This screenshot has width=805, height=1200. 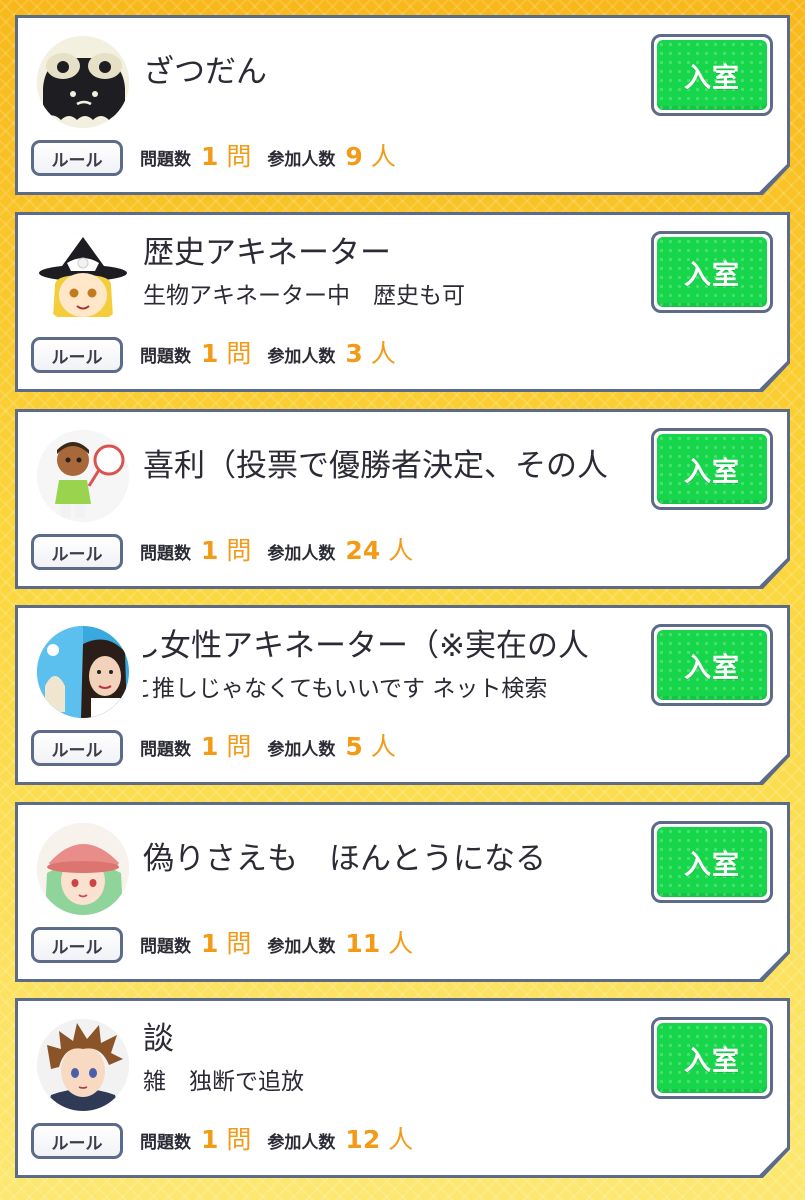 What do you see at coordinates (83, 279) in the screenshot?
I see `witch-character-avatar-icon` at bounding box center [83, 279].